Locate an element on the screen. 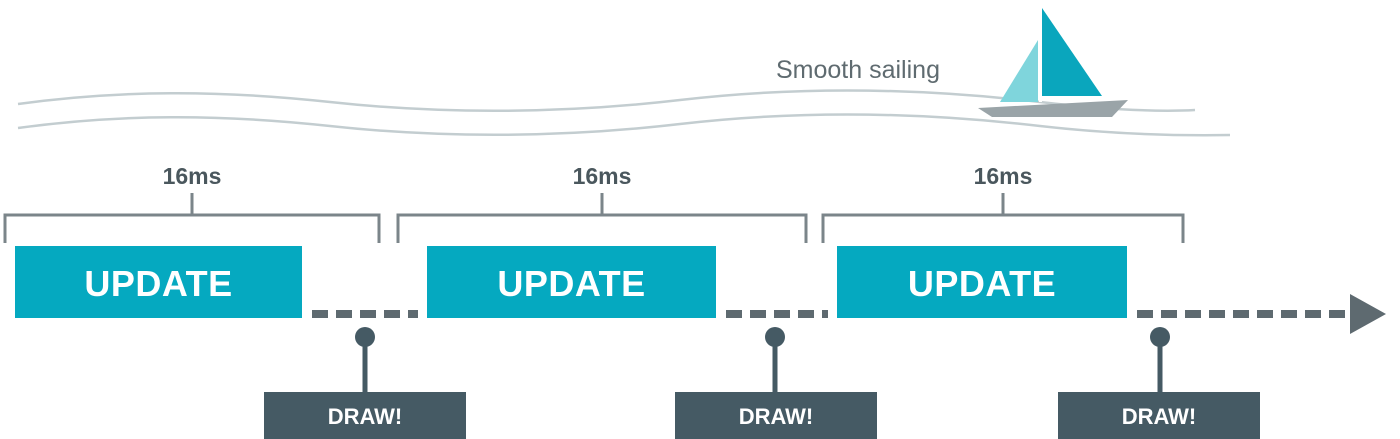 The width and height of the screenshot is (1400, 439). caption-text: Smooth sailing is located at coordinates (858, 70).